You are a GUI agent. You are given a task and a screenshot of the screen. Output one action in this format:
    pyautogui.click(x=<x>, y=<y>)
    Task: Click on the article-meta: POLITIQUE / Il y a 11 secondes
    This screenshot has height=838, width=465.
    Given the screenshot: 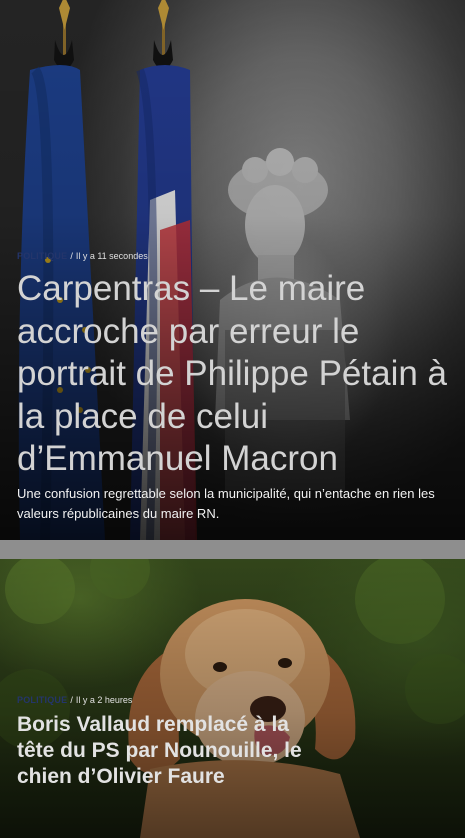 What is the action you would take?
    pyautogui.click(x=82, y=256)
    